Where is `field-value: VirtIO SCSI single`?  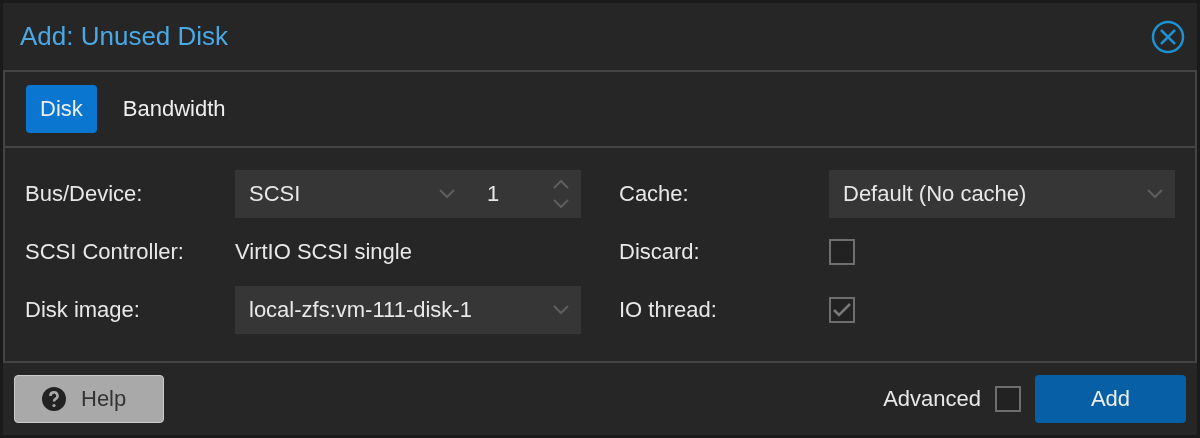
field-value: VirtIO SCSI single is located at coordinates (323, 252).